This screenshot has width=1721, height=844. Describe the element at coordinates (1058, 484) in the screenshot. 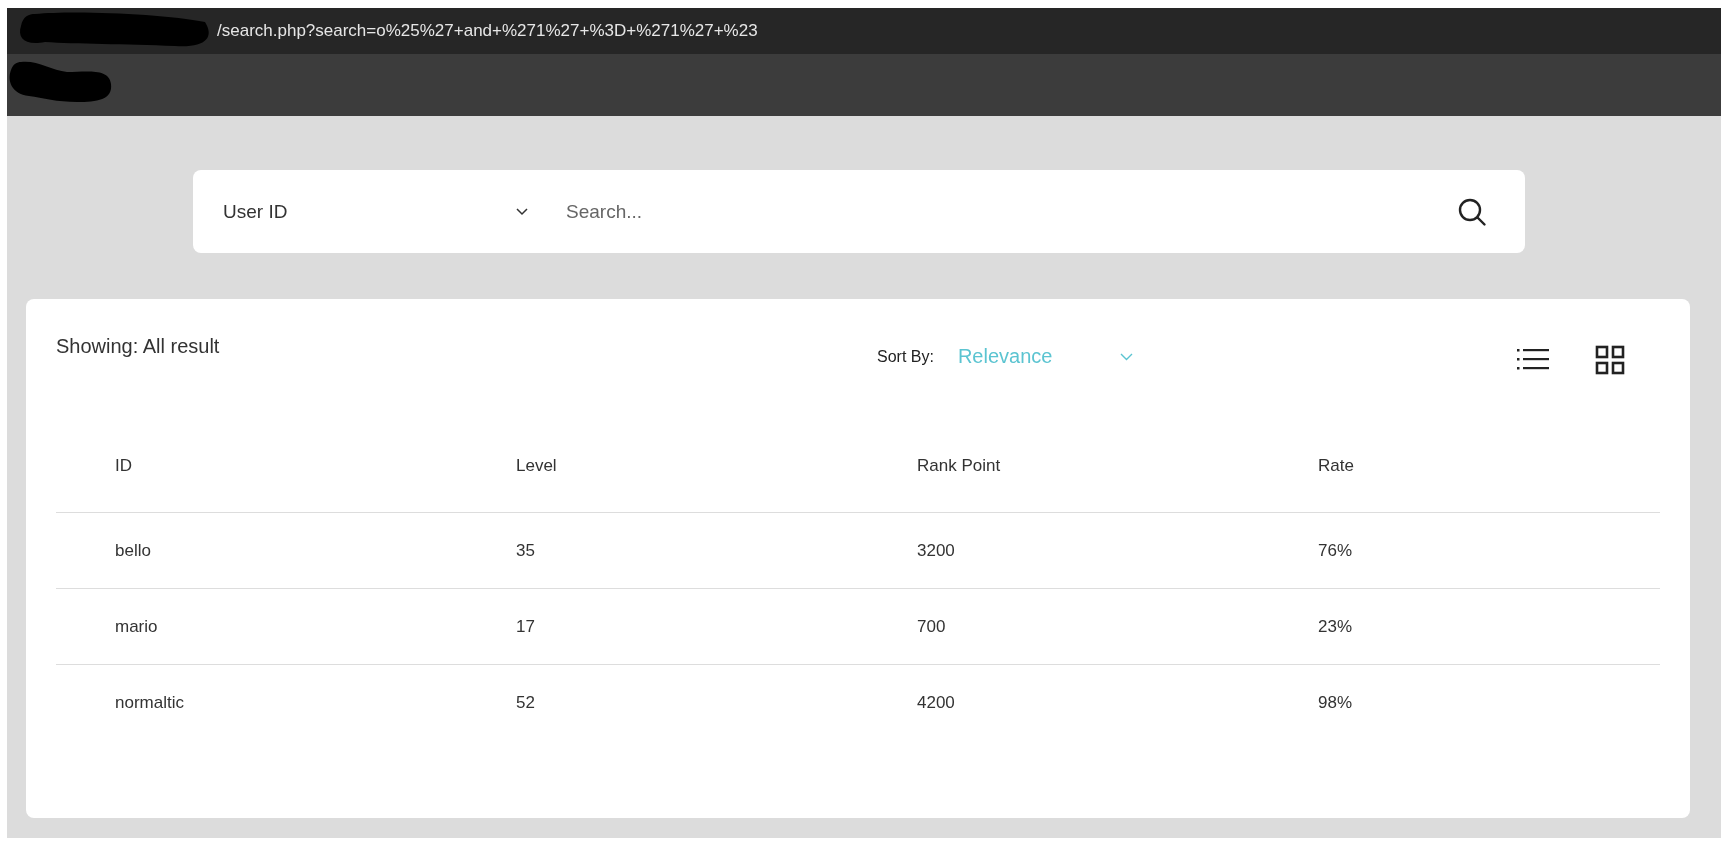

I see `column-header: Rank Point` at that location.